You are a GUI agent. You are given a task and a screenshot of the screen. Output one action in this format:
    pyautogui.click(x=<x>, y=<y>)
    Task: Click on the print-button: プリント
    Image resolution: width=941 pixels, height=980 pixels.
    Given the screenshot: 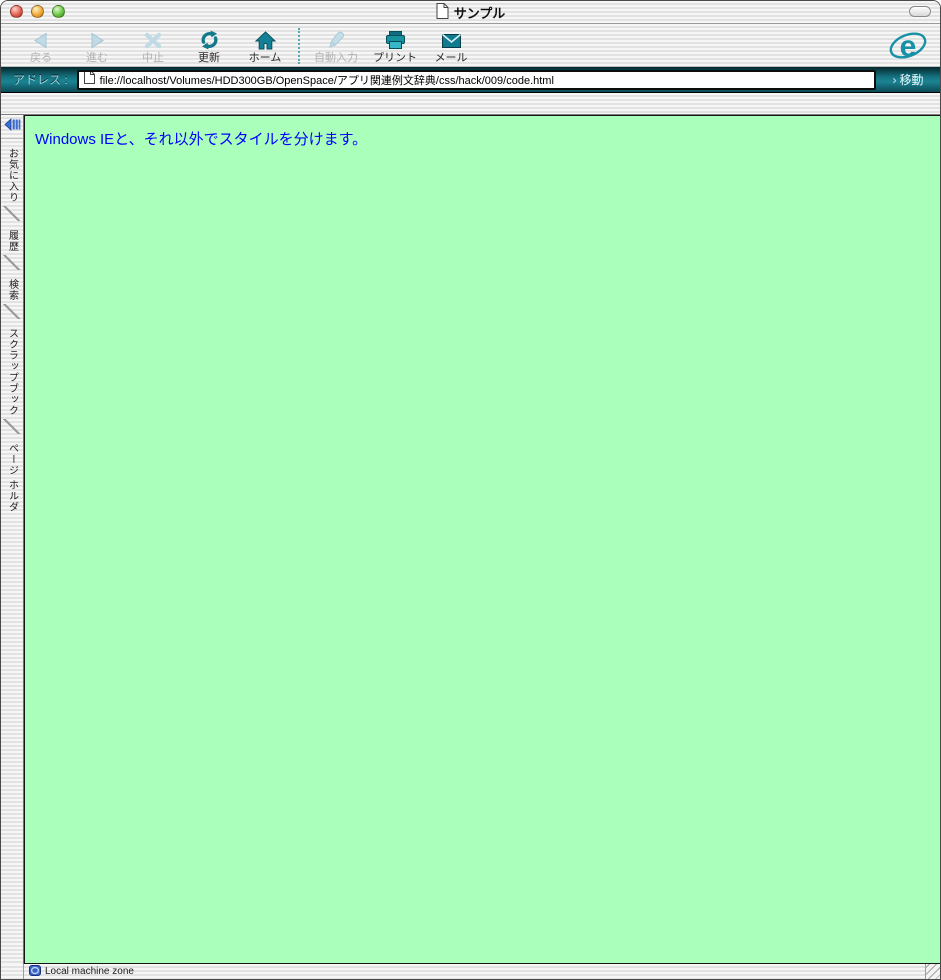 What is the action you would take?
    pyautogui.click(x=395, y=46)
    